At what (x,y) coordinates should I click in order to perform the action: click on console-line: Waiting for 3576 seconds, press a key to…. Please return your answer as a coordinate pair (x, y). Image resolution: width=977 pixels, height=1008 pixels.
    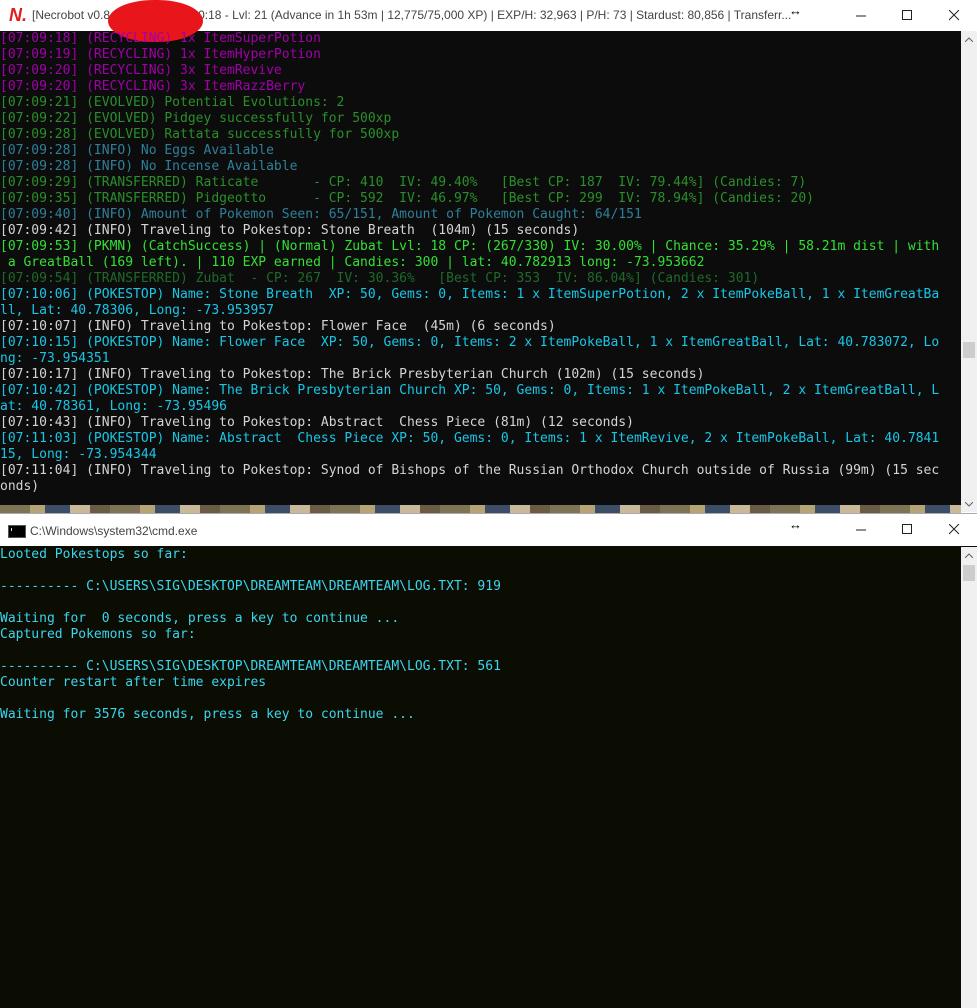
    Looking at the image, I should click on (207, 714).